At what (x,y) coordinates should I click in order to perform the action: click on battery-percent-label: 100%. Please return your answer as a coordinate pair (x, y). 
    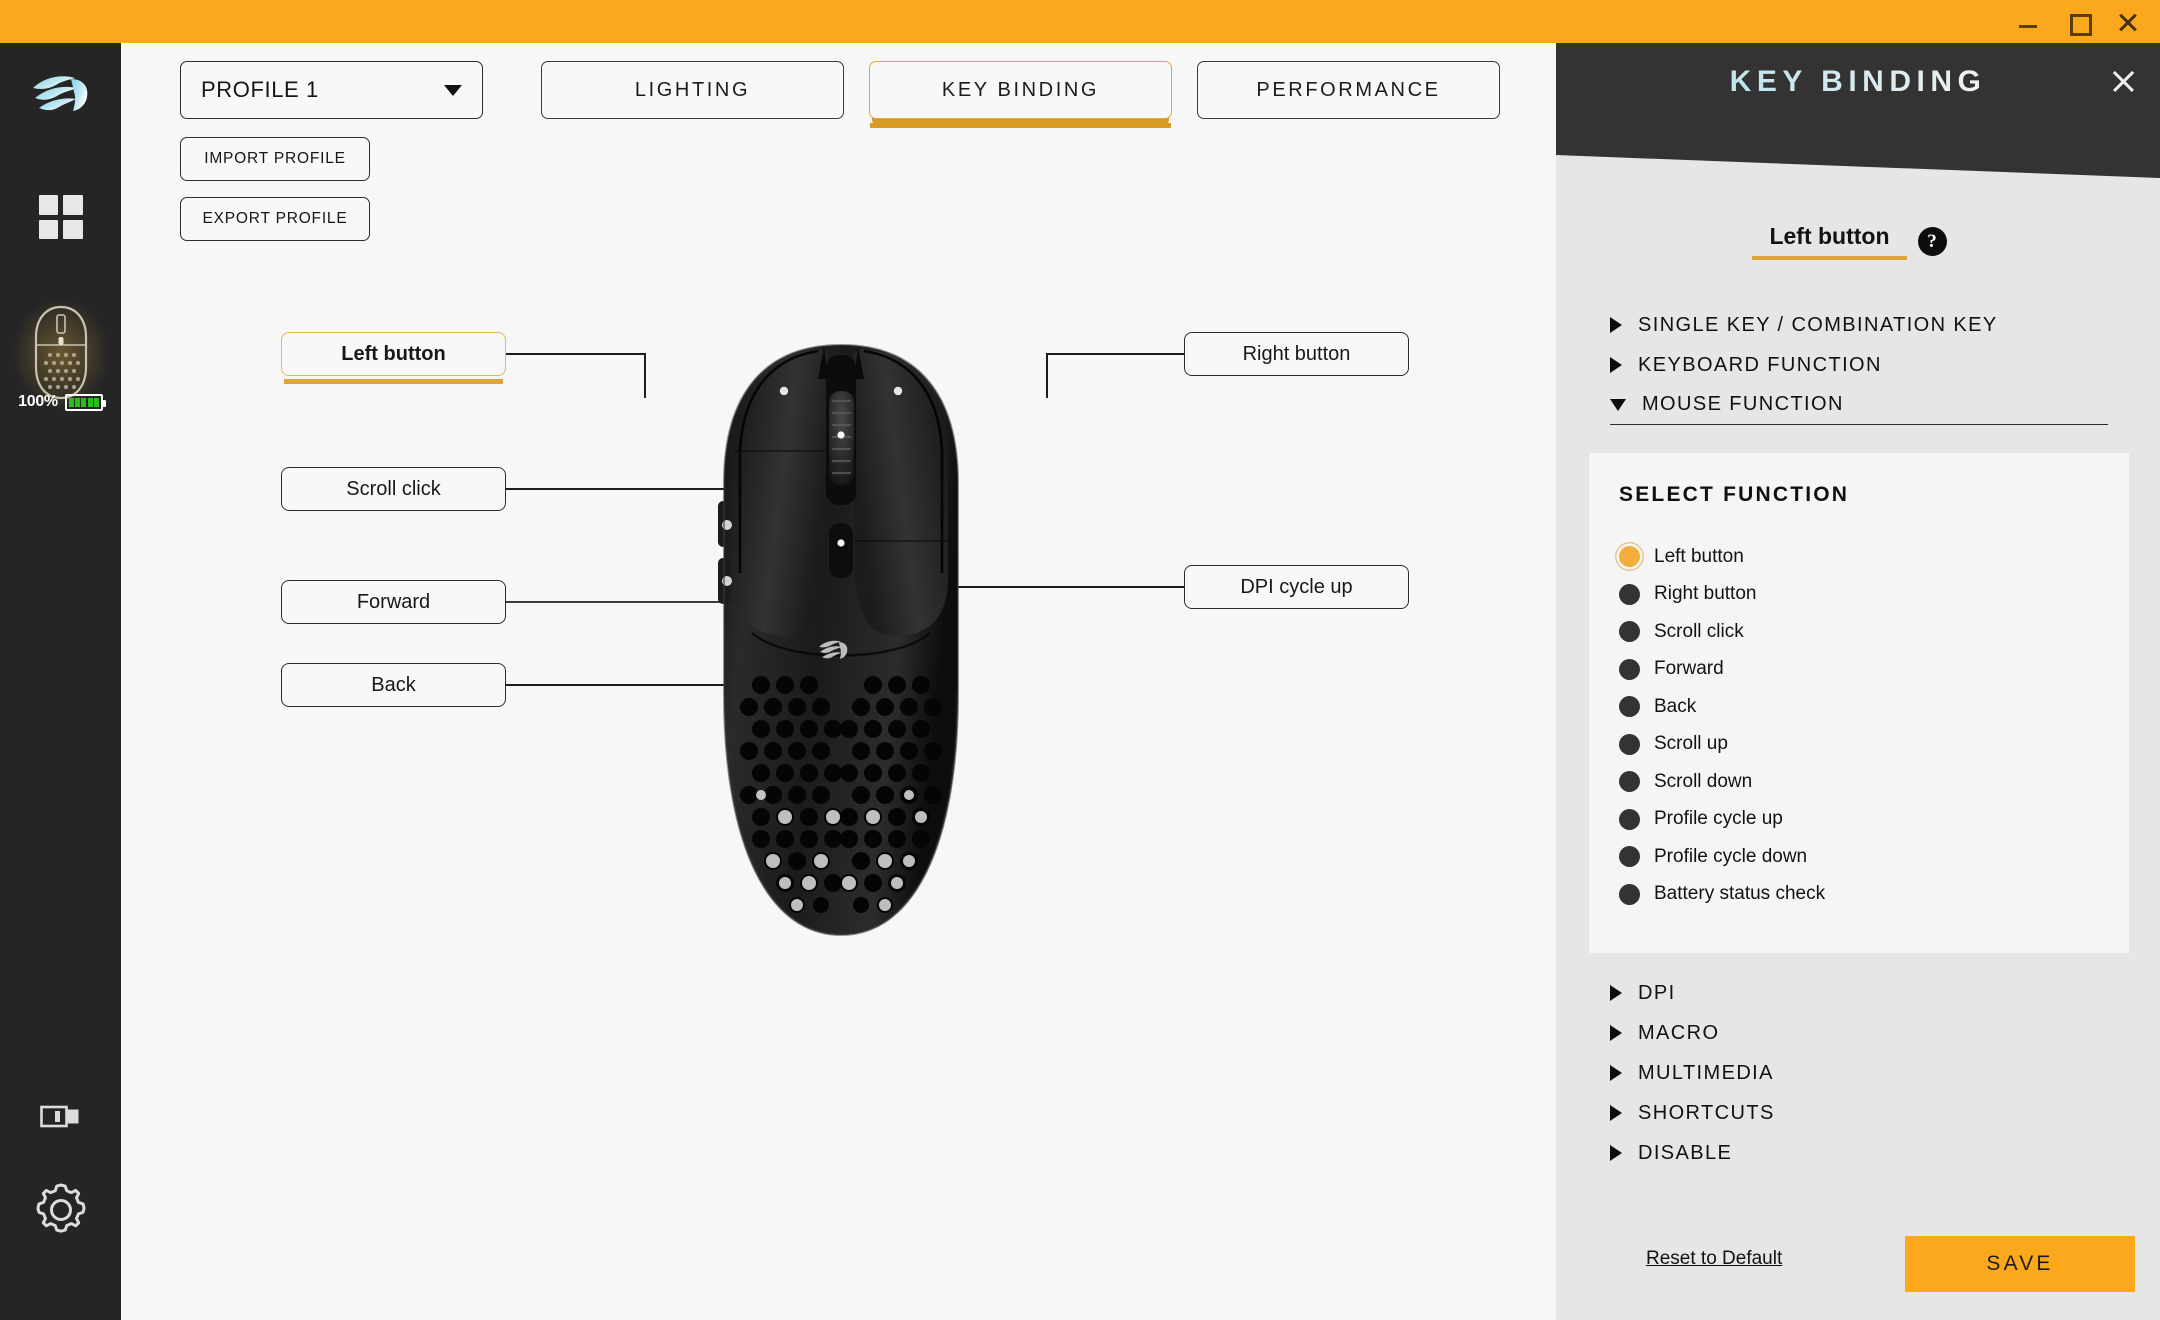
    Looking at the image, I should click on (38, 401).